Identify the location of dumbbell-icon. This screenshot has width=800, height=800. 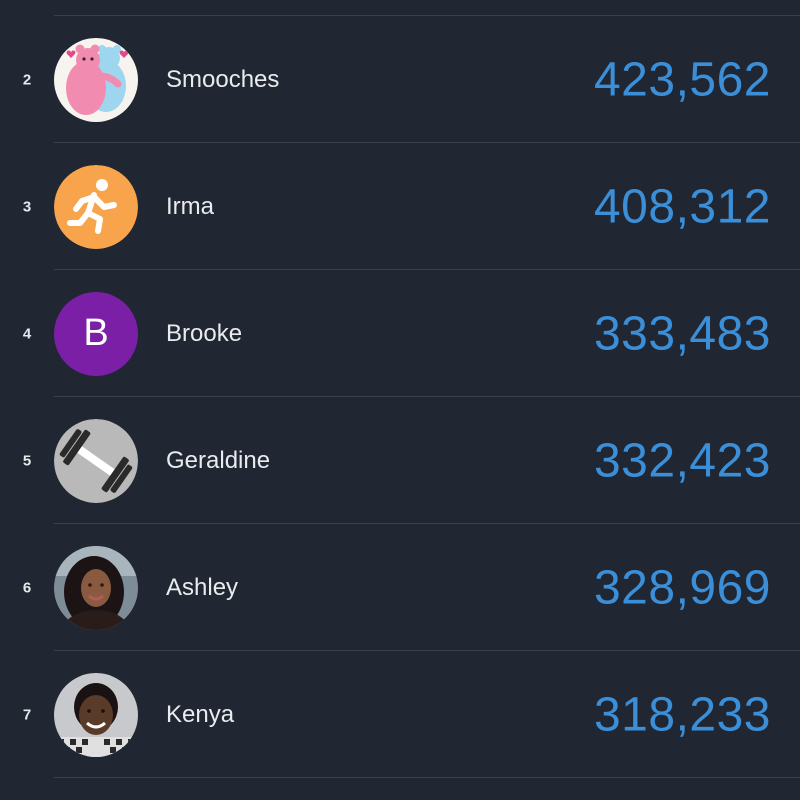
(96, 460).